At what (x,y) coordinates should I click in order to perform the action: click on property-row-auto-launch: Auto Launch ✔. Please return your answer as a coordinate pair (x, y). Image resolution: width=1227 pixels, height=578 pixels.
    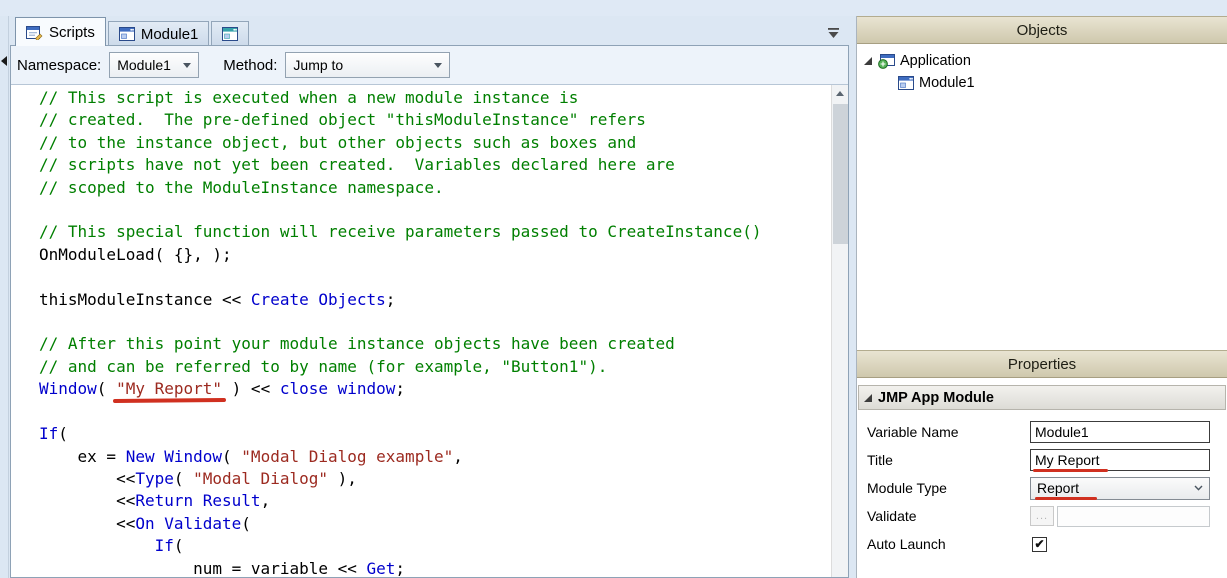
    Looking at the image, I should click on (1042, 544).